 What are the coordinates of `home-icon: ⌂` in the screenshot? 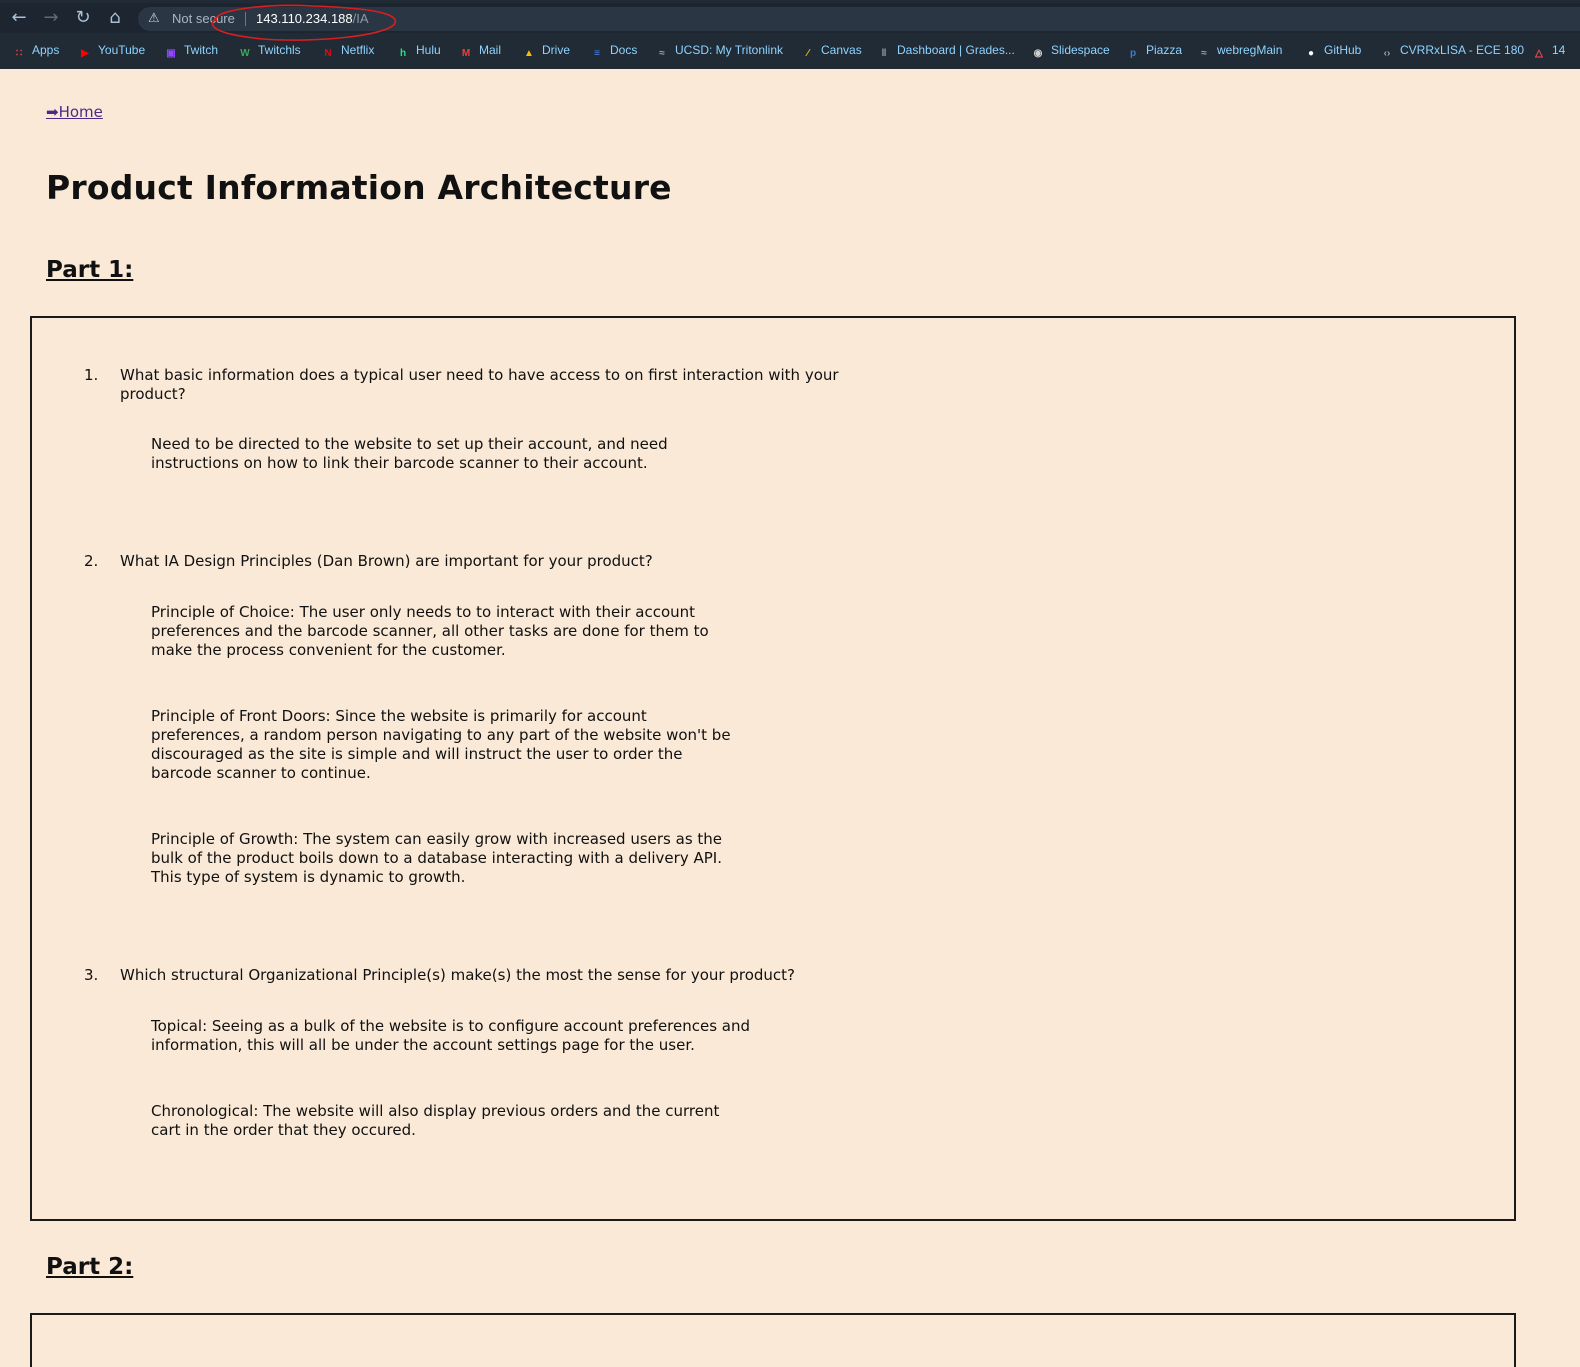 It's located at (115, 18).